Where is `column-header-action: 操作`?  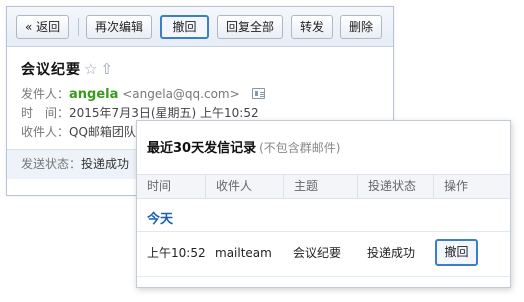 column-header-action: 操作 is located at coordinates (472, 186).